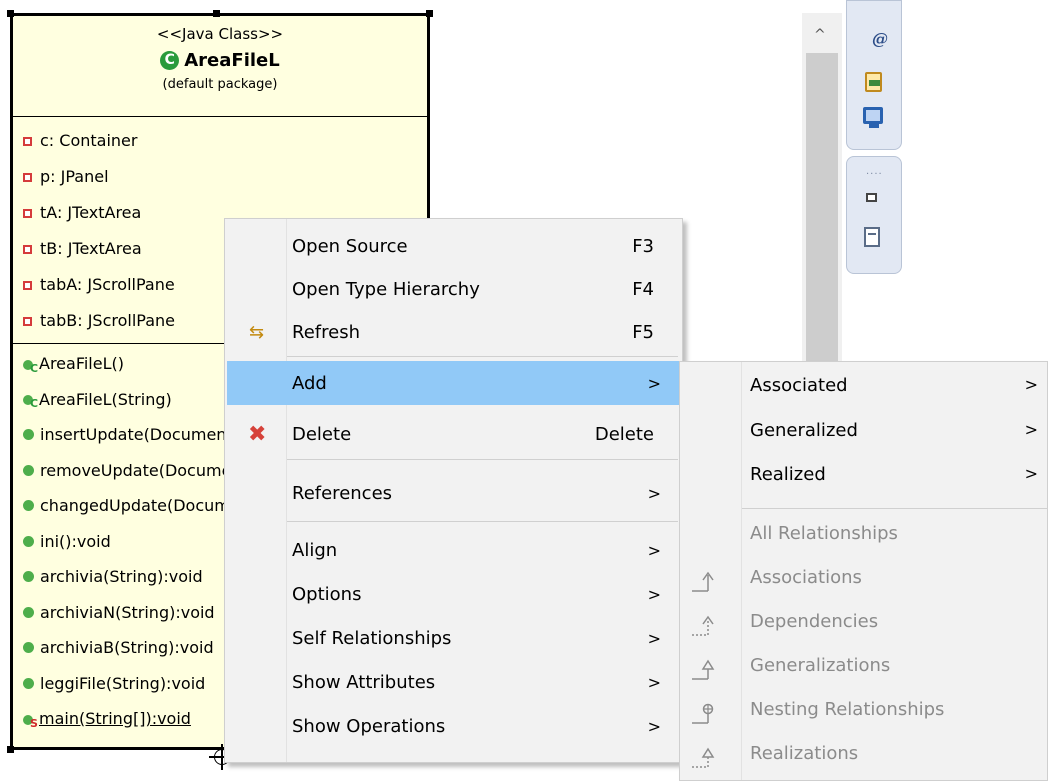 This screenshot has width=1048, height=781. I want to click on association-icon, so click(703, 581).